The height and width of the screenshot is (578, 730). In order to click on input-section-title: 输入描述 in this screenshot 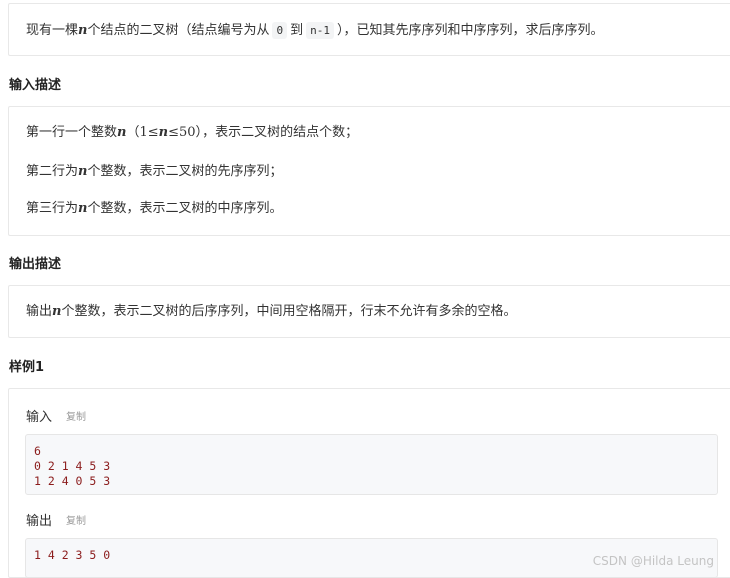, I will do `click(35, 85)`.